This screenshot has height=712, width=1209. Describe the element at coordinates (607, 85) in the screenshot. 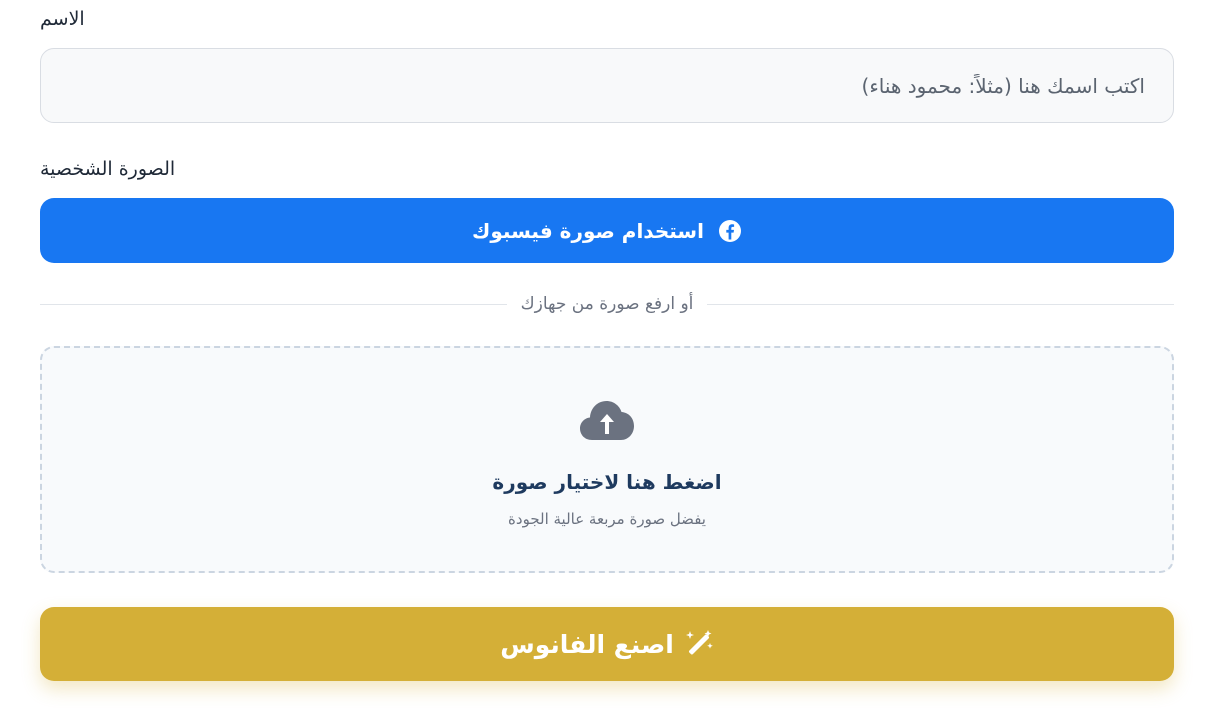

I see `name-input` at that location.